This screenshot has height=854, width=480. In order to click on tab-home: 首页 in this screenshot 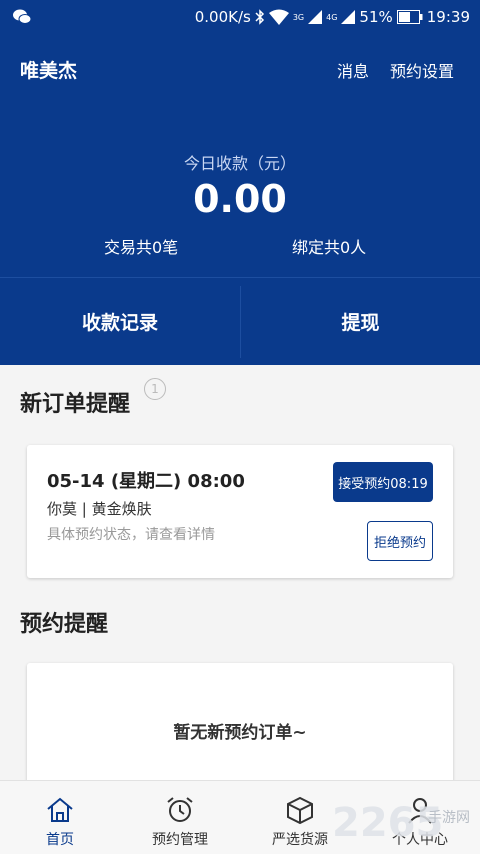, I will do `click(60, 817)`.